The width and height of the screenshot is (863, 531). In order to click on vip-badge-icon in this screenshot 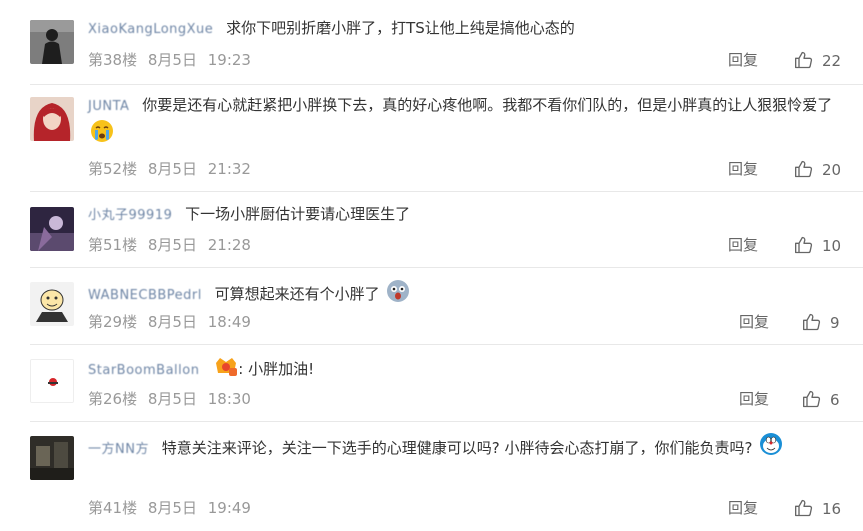, I will do `click(226, 369)`.